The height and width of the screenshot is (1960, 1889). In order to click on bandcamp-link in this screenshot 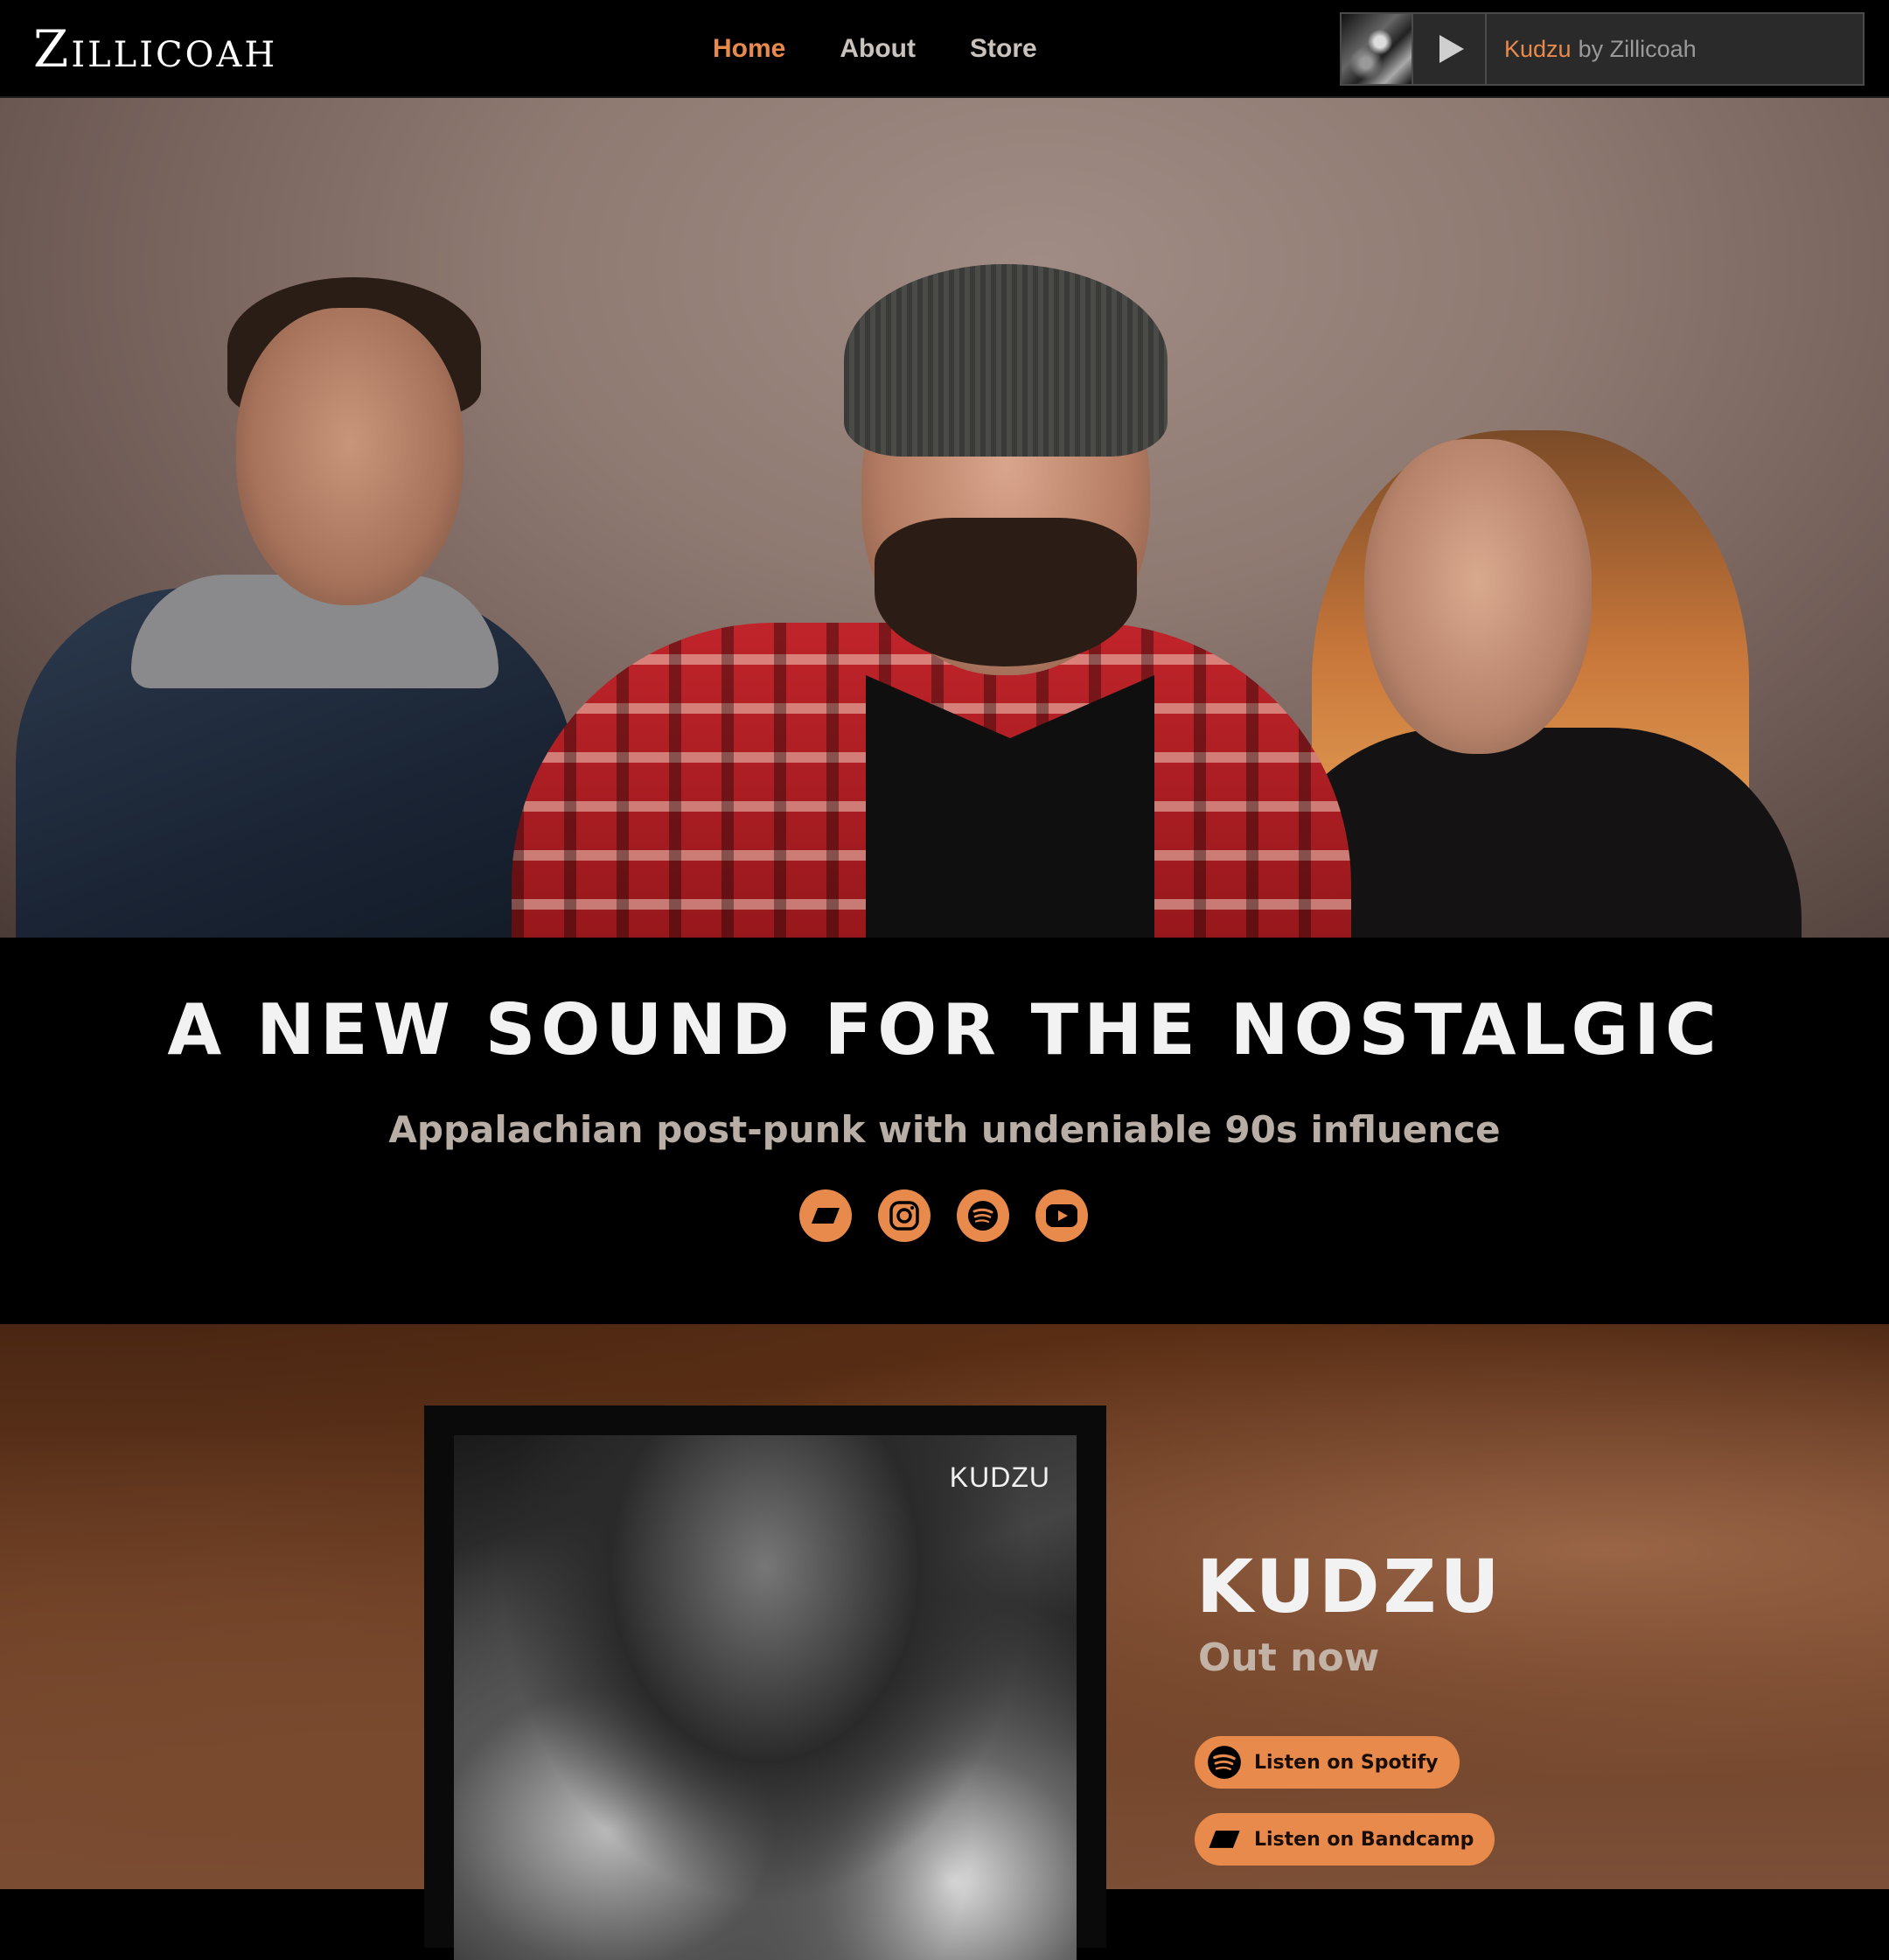, I will do `click(825, 1215)`.